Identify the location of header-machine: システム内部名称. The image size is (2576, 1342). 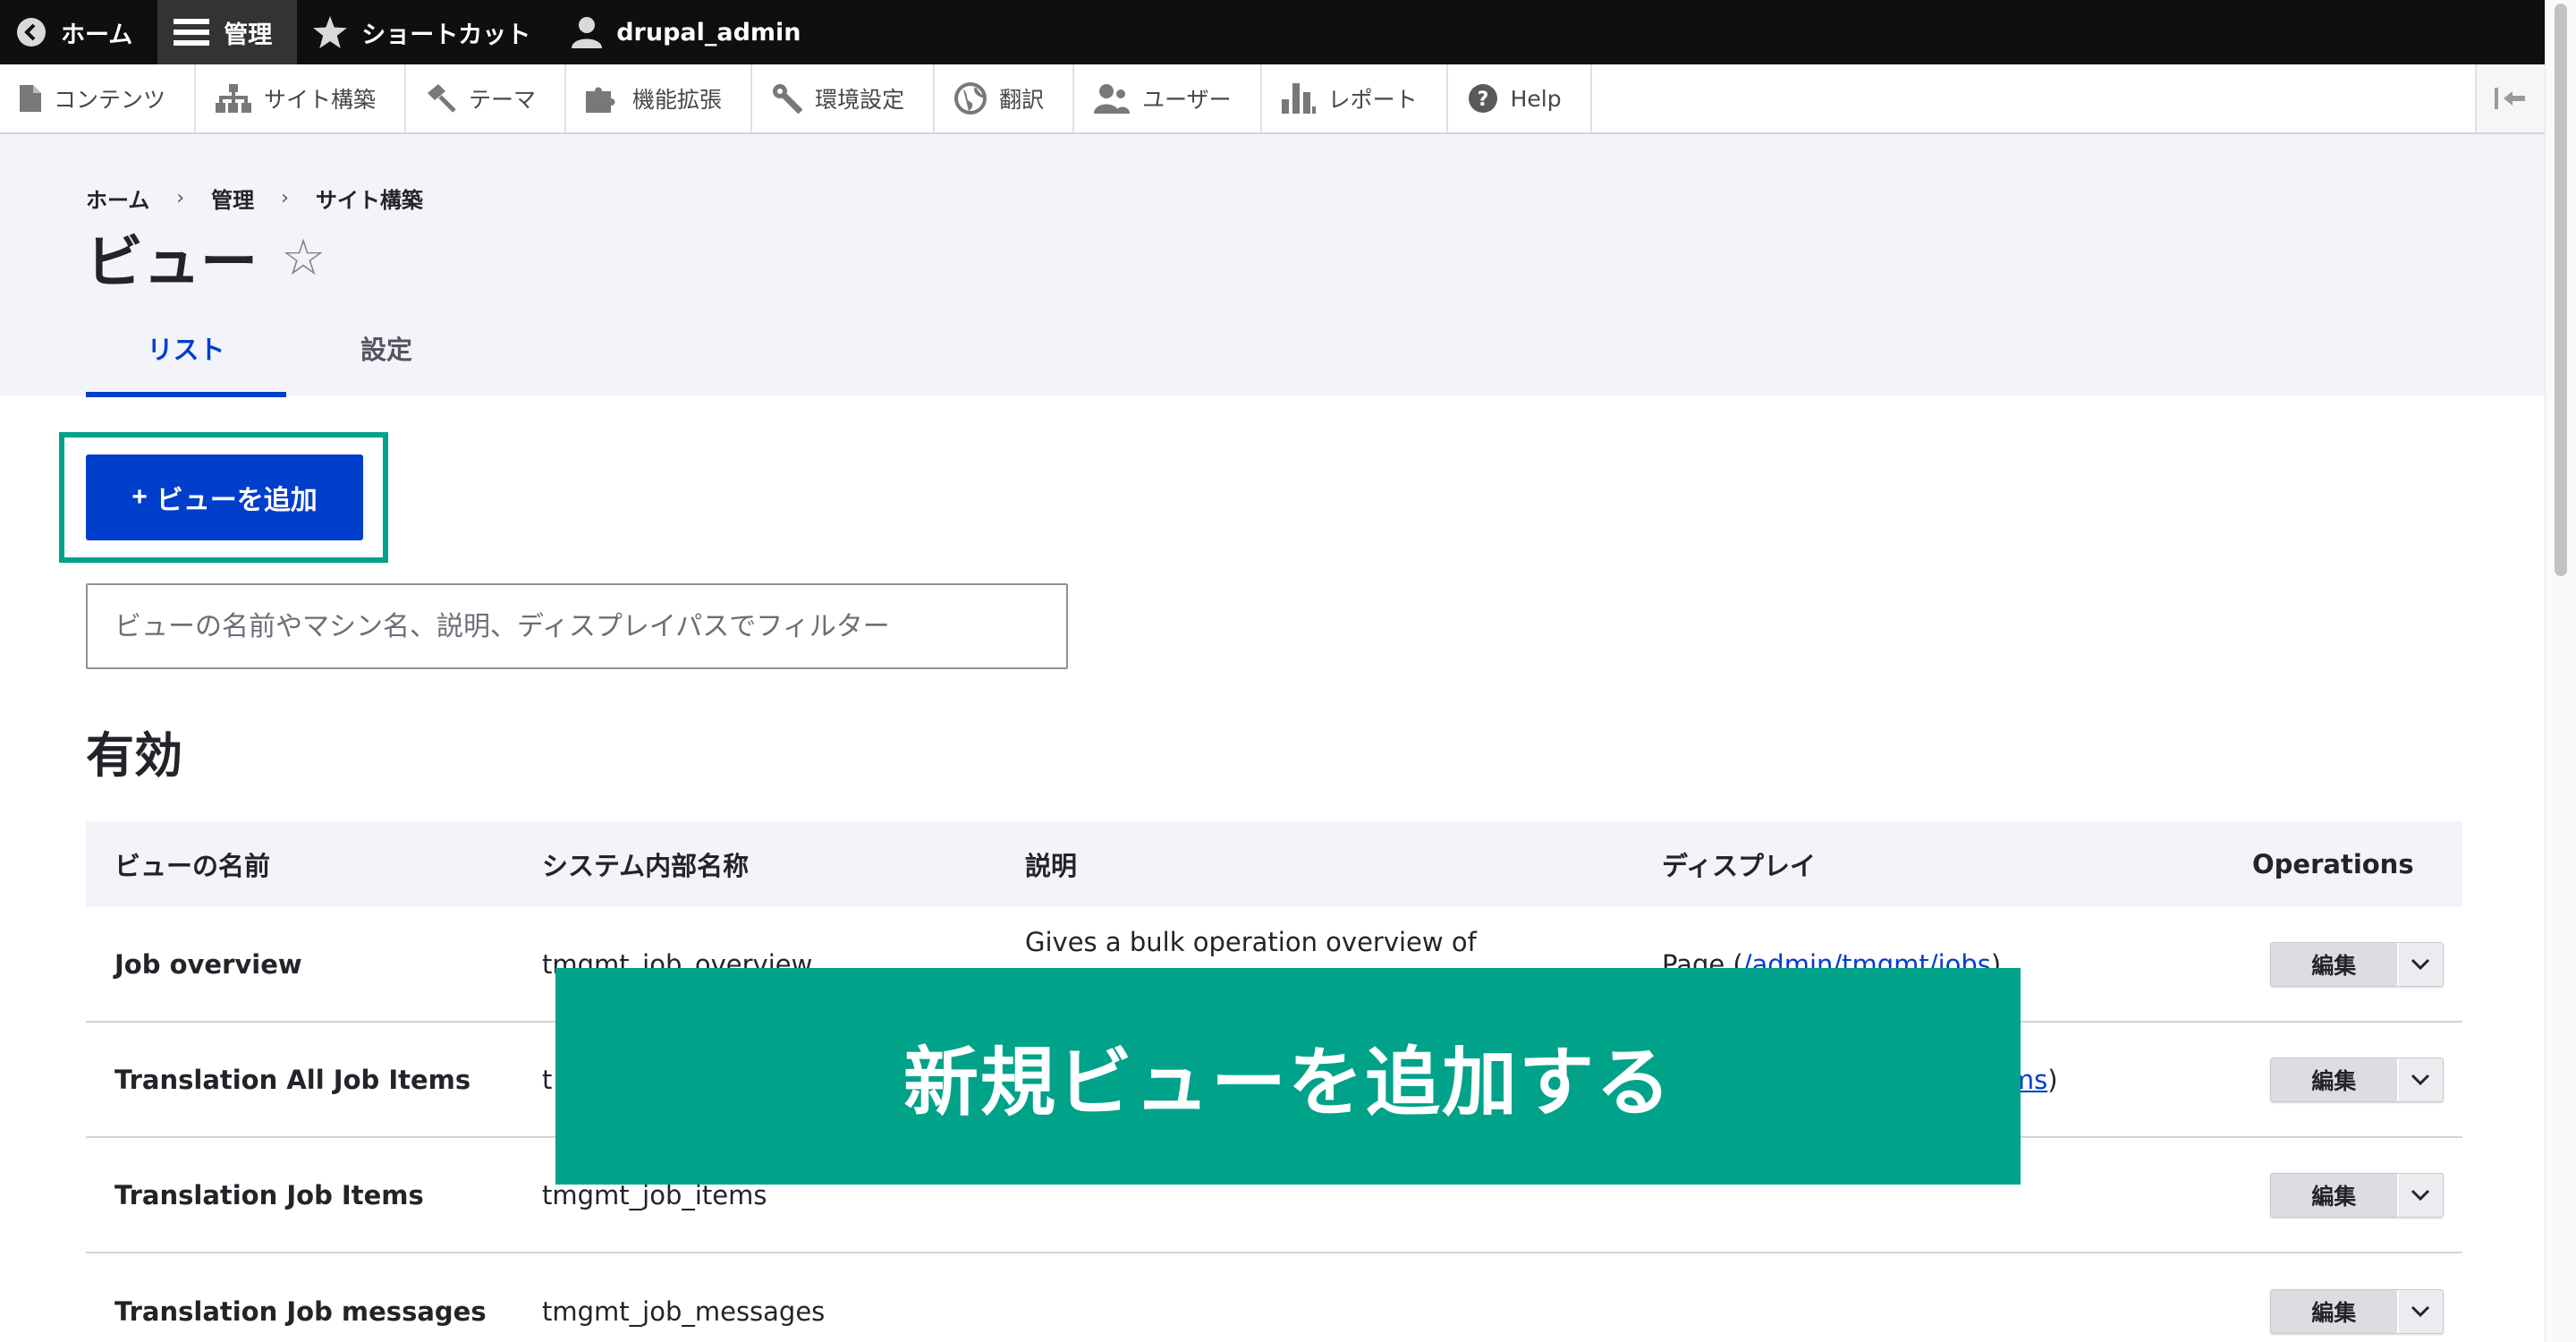
(646, 866).